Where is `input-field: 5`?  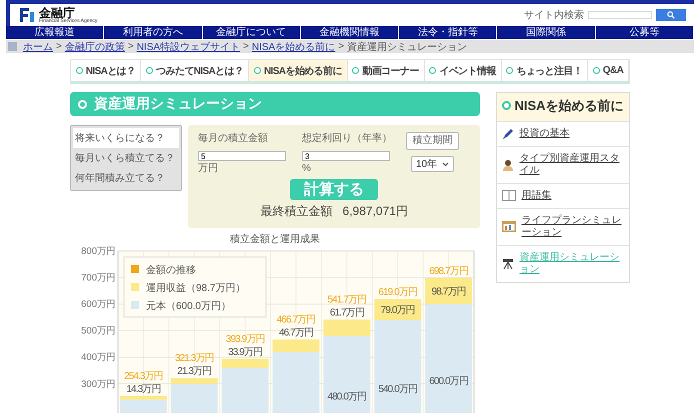 input-field: 5 is located at coordinates (242, 156).